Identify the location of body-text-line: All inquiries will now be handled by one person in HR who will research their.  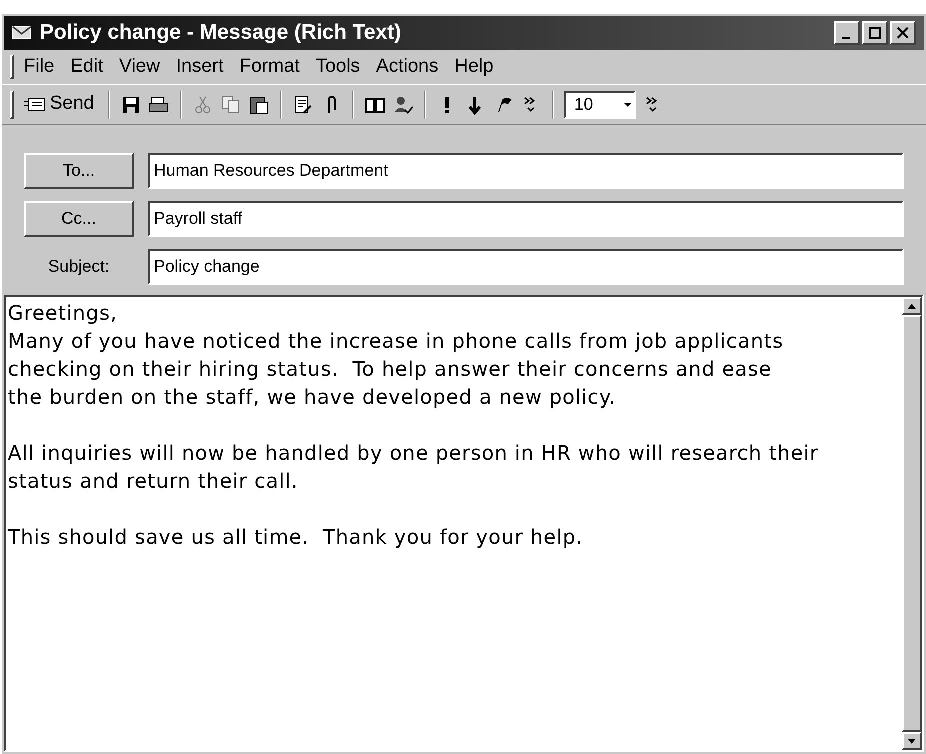
(414, 453).